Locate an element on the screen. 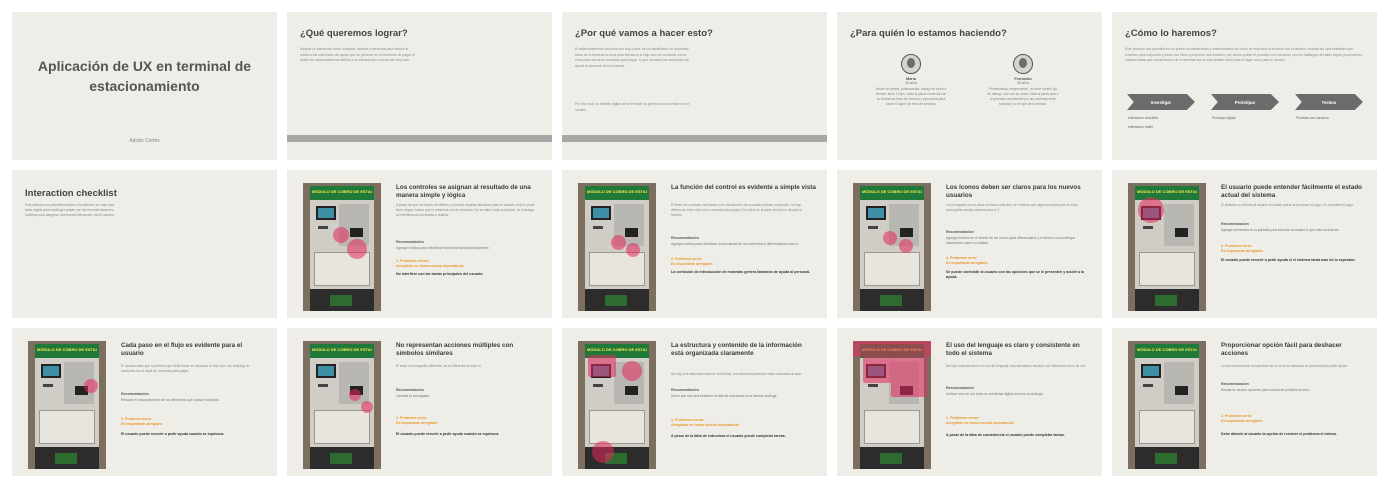  persona-age: 28 años is located at coordinates (911, 83).